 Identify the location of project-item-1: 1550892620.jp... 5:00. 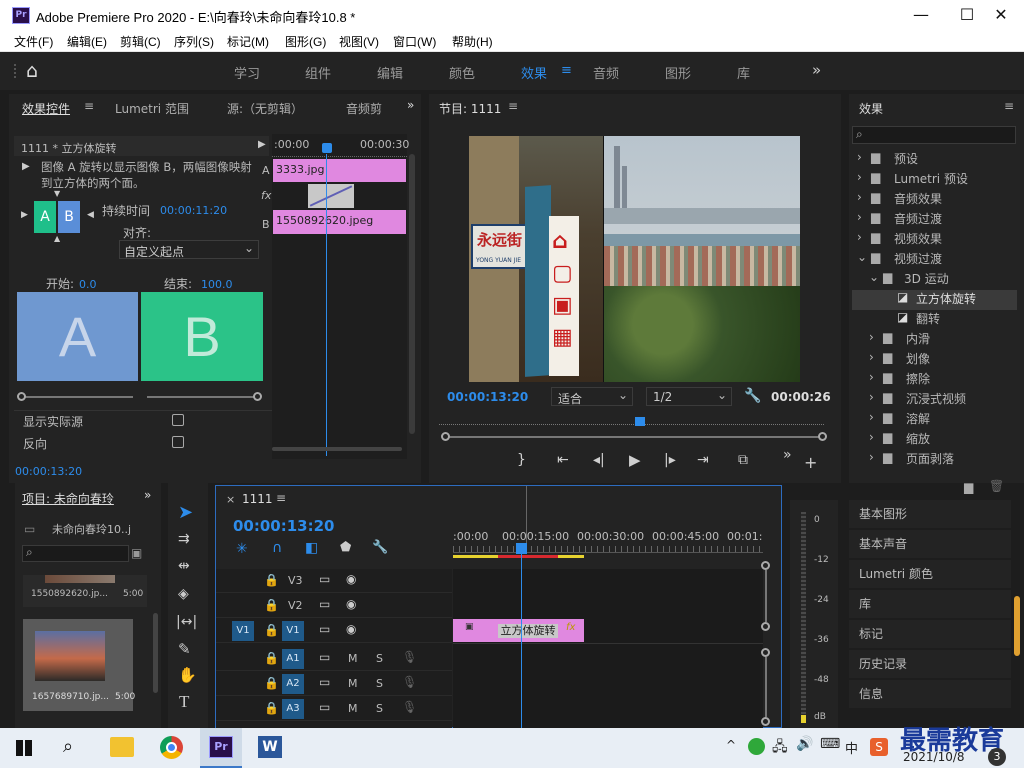
(85, 591).